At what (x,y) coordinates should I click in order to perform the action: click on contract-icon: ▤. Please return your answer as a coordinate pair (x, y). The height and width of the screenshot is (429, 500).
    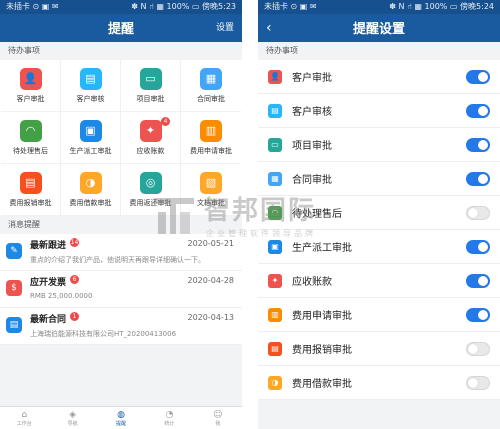
    Looking at the image, I should click on (14, 325).